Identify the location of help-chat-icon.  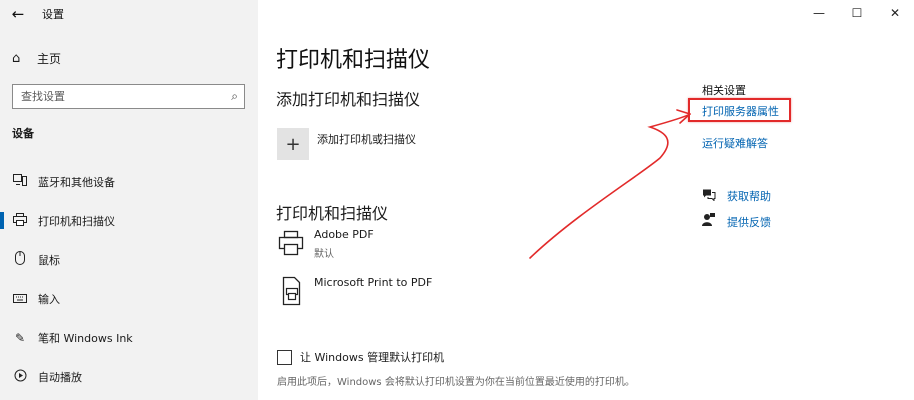
(710, 196).